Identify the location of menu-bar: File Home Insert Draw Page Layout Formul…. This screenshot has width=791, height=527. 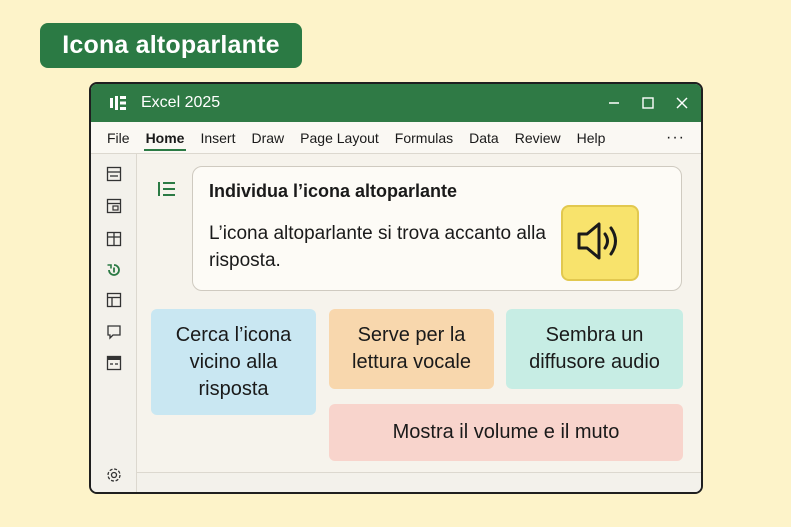
(396, 138).